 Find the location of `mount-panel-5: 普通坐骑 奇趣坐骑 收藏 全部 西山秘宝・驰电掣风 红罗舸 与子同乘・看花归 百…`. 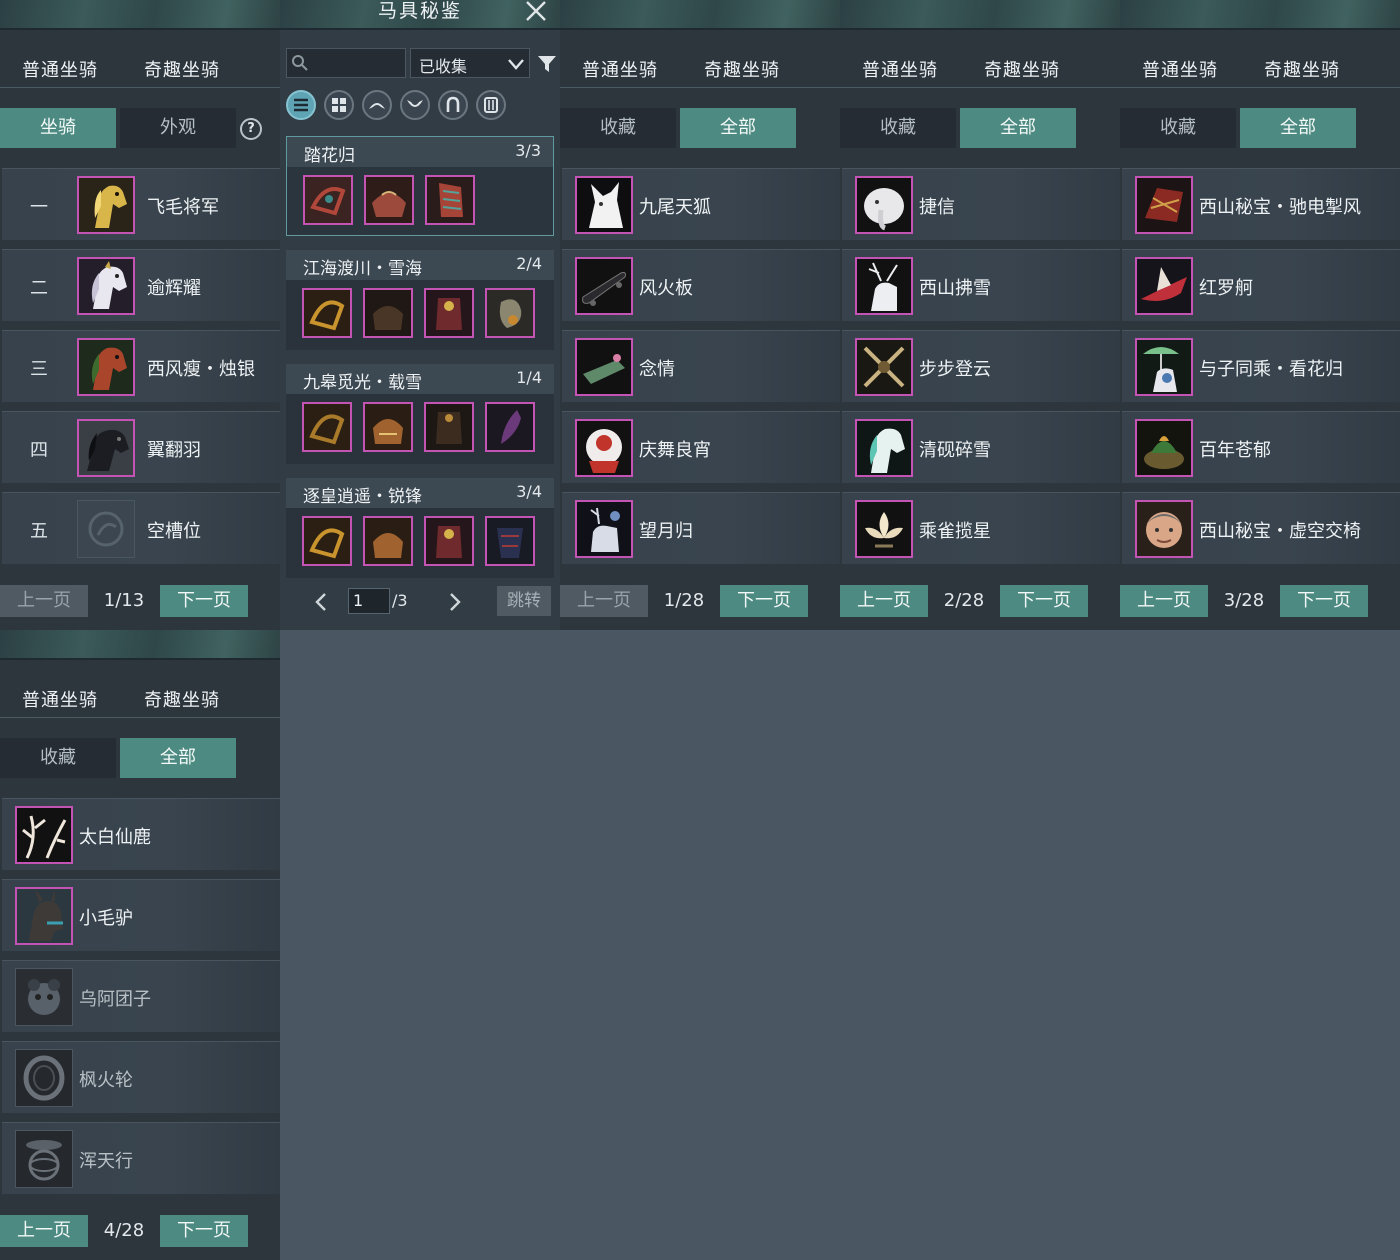

mount-panel-5: 普通坐骑 奇趣坐骑 收藏 全部 西山秘宝・驰电掣风 红罗舸 与子同乘・看花归 百… is located at coordinates (1260, 315).